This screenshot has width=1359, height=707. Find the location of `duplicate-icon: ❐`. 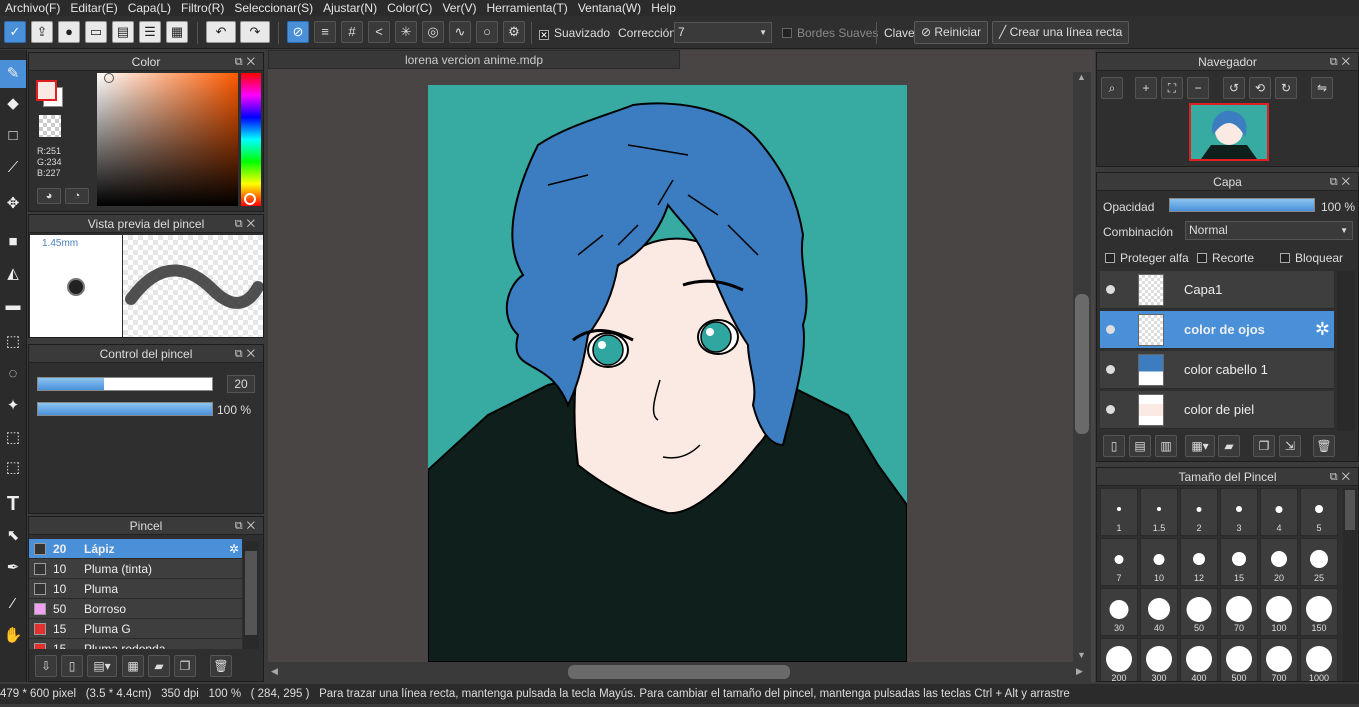

duplicate-icon: ❐ is located at coordinates (185, 666).